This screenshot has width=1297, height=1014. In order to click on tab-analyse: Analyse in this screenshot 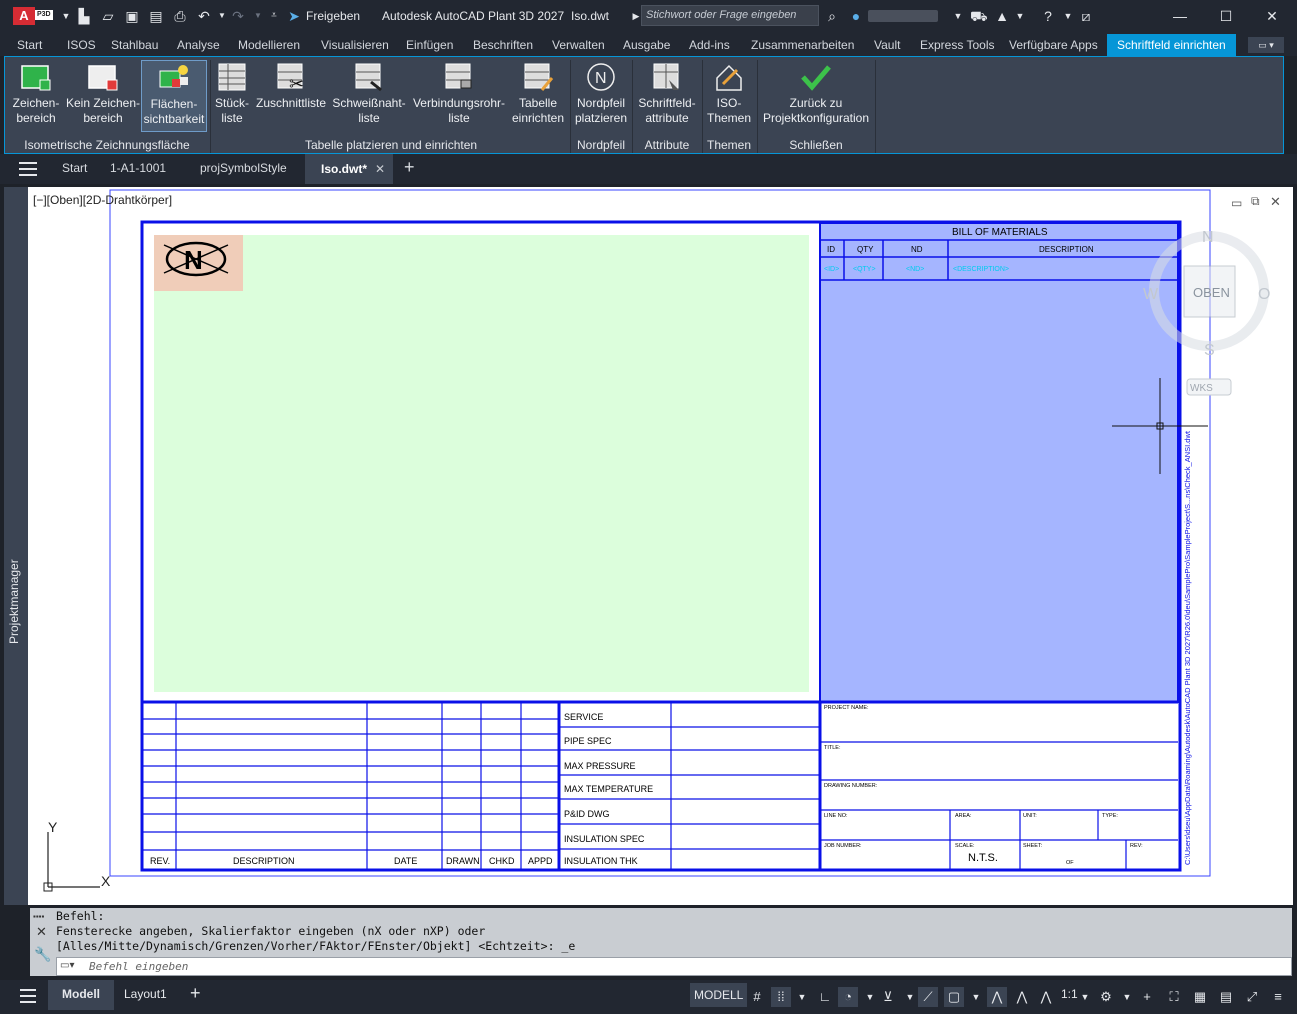, I will do `click(198, 45)`.